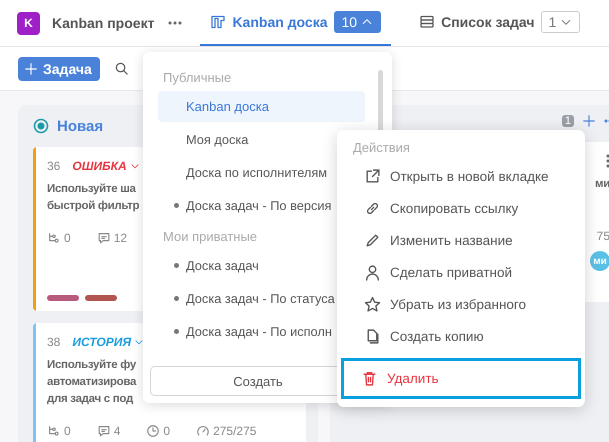 The height and width of the screenshot is (442, 609). What do you see at coordinates (210, 237) in the screenshot?
I see `section-heading: Мои приватные` at bounding box center [210, 237].